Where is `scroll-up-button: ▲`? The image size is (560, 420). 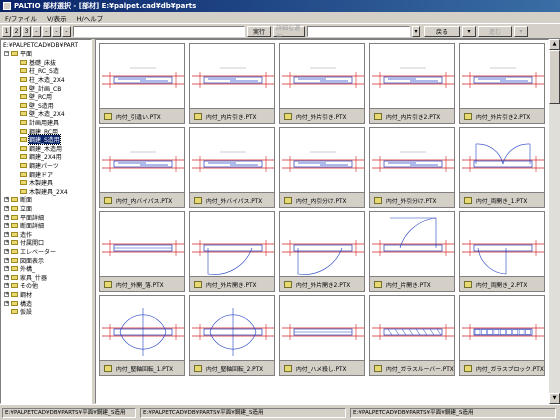
scroll-up-button: ▲ is located at coordinates (554, 44).